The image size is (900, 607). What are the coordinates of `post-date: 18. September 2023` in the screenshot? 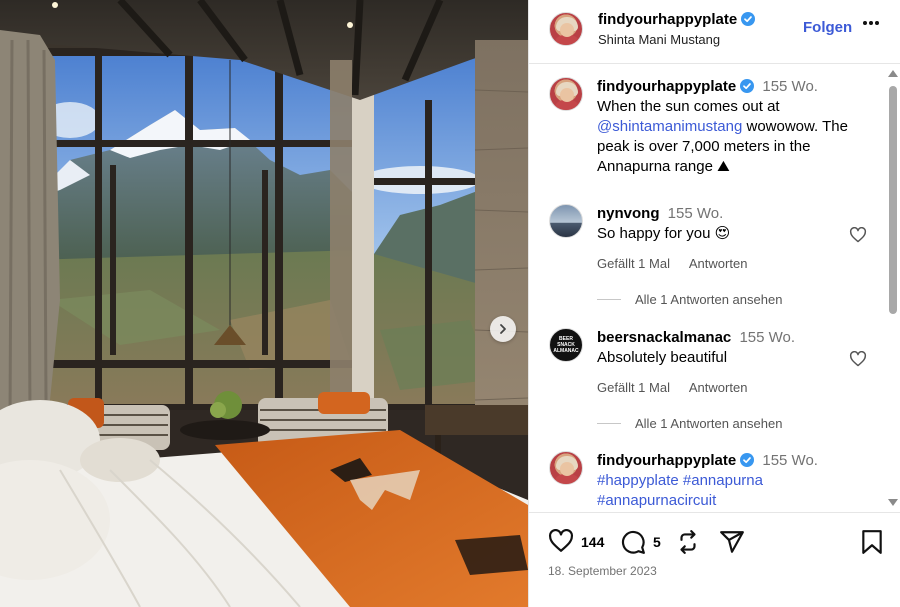 It's located at (602, 571).